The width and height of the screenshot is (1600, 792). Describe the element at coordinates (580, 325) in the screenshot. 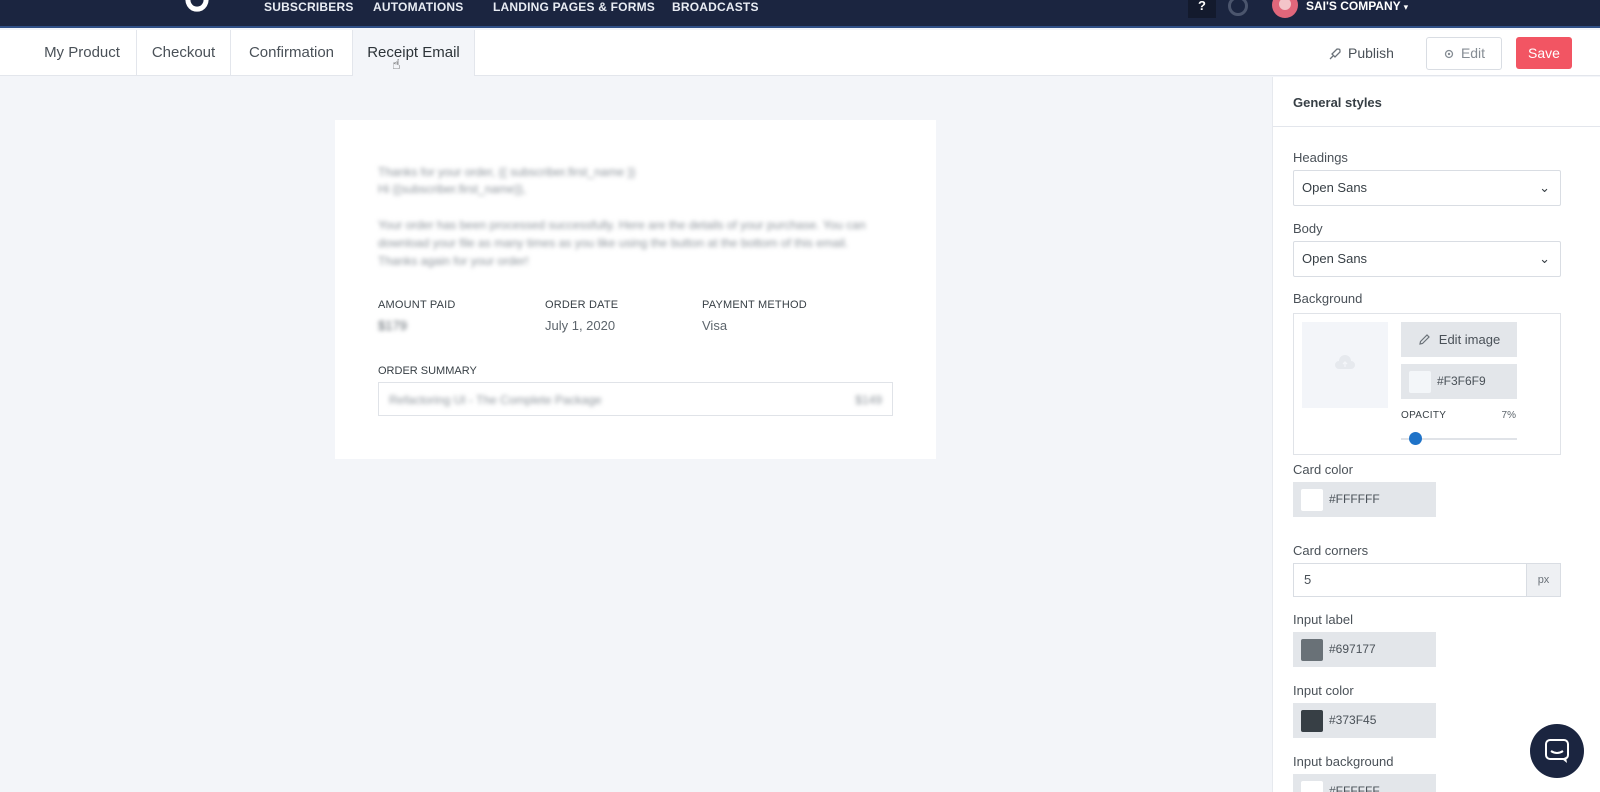

I see `order-date-value: July 1, 2020` at that location.